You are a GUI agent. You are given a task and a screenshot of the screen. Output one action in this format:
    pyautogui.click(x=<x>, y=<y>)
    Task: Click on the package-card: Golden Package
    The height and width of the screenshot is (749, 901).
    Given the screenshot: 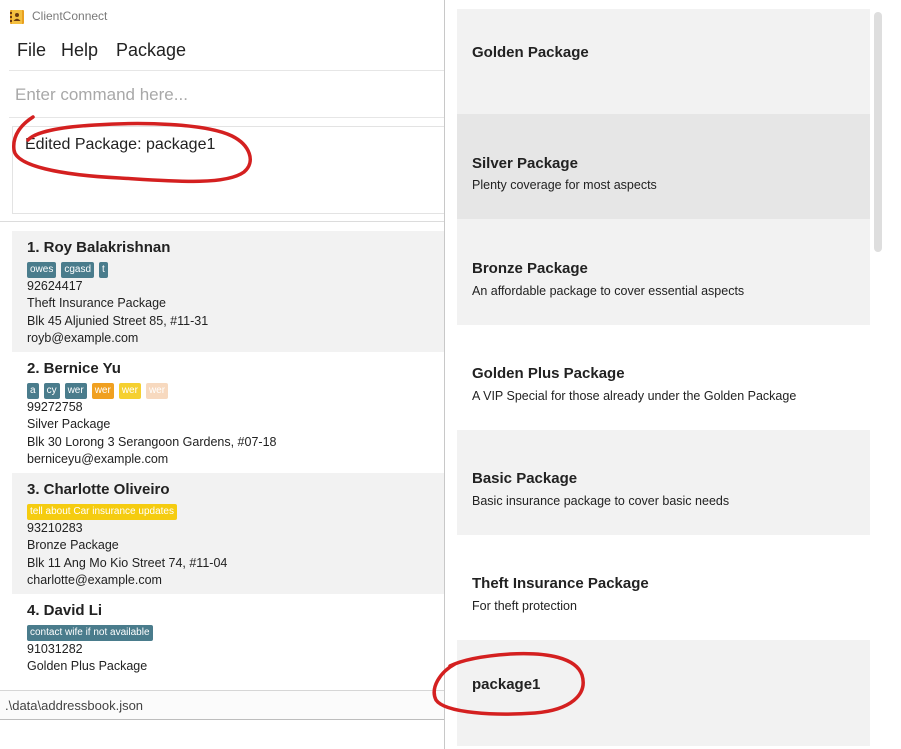 What is the action you would take?
    pyautogui.click(x=663, y=62)
    